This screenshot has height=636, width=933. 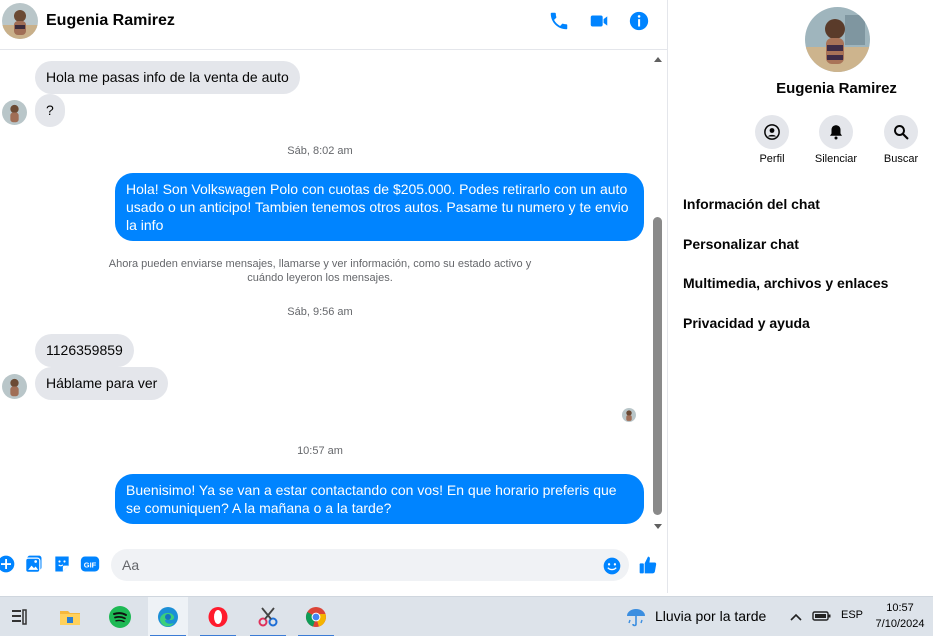 What do you see at coordinates (710, 616) in the screenshot?
I see `weather-status: Lluvia por la tarde` at bounding box center [710, 616].